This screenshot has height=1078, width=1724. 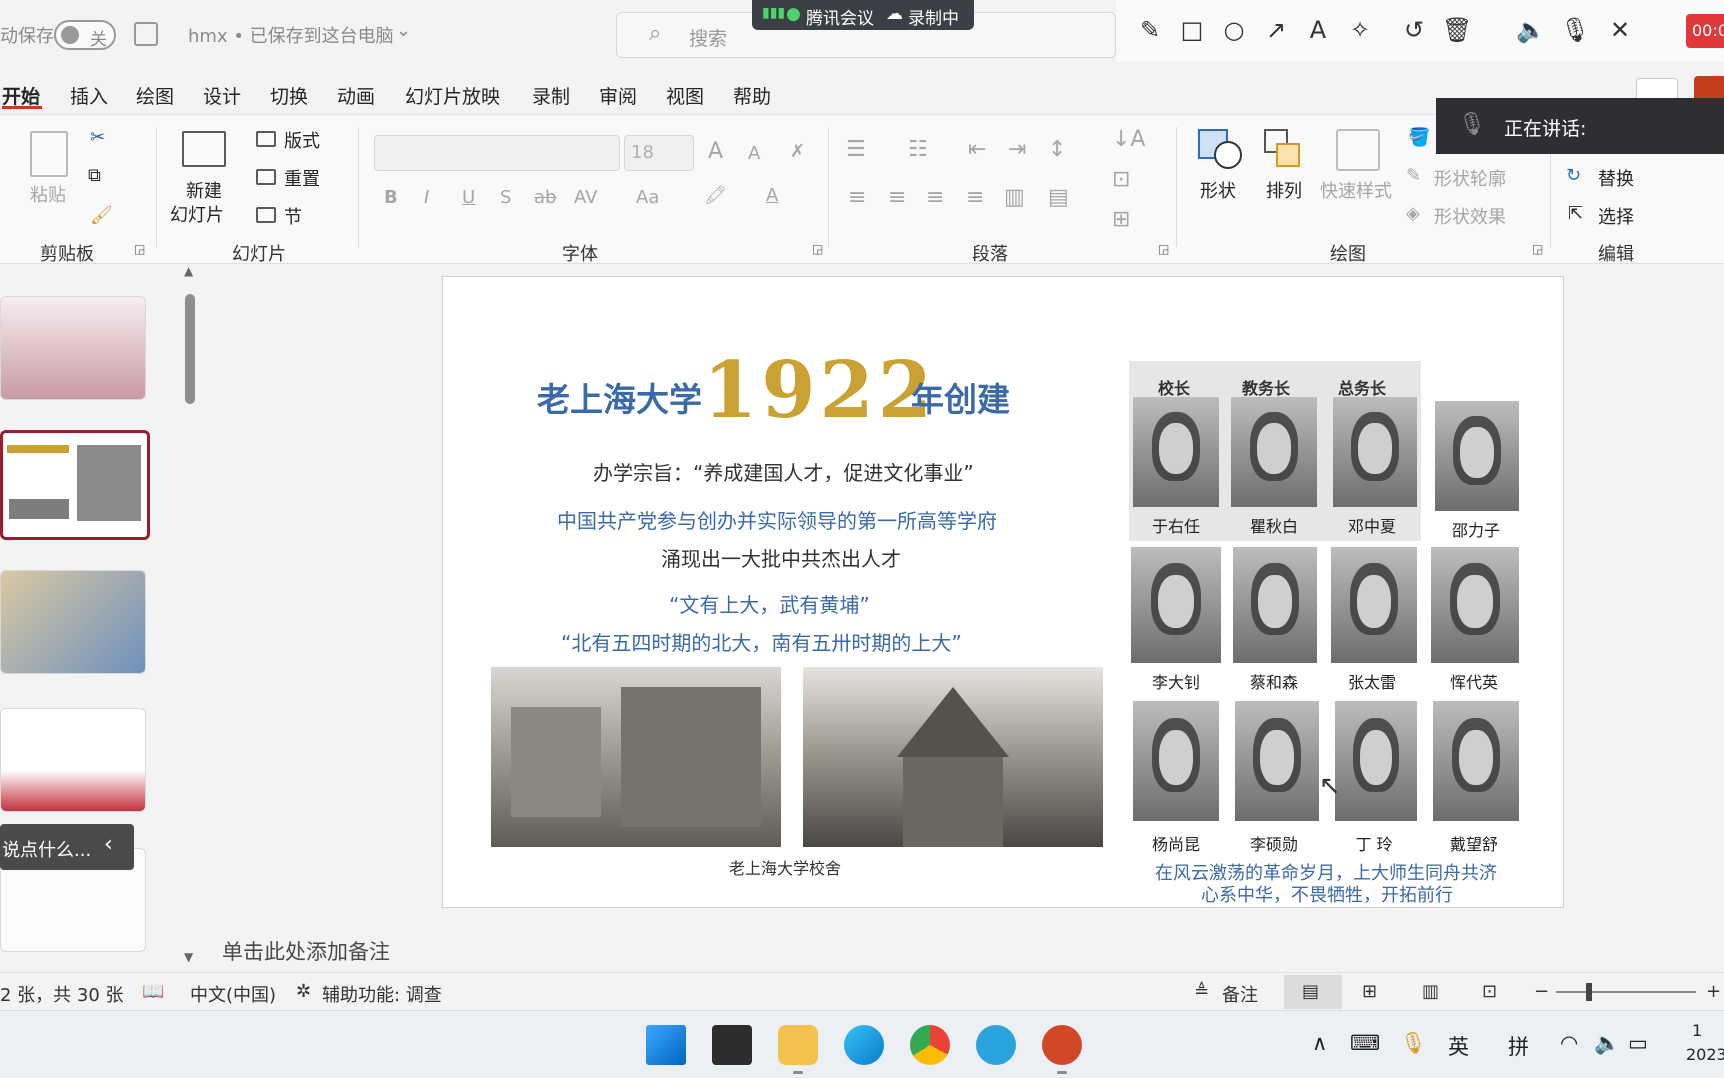 I want to click on pen-icon: ✎, so click(x=1150, y=30).